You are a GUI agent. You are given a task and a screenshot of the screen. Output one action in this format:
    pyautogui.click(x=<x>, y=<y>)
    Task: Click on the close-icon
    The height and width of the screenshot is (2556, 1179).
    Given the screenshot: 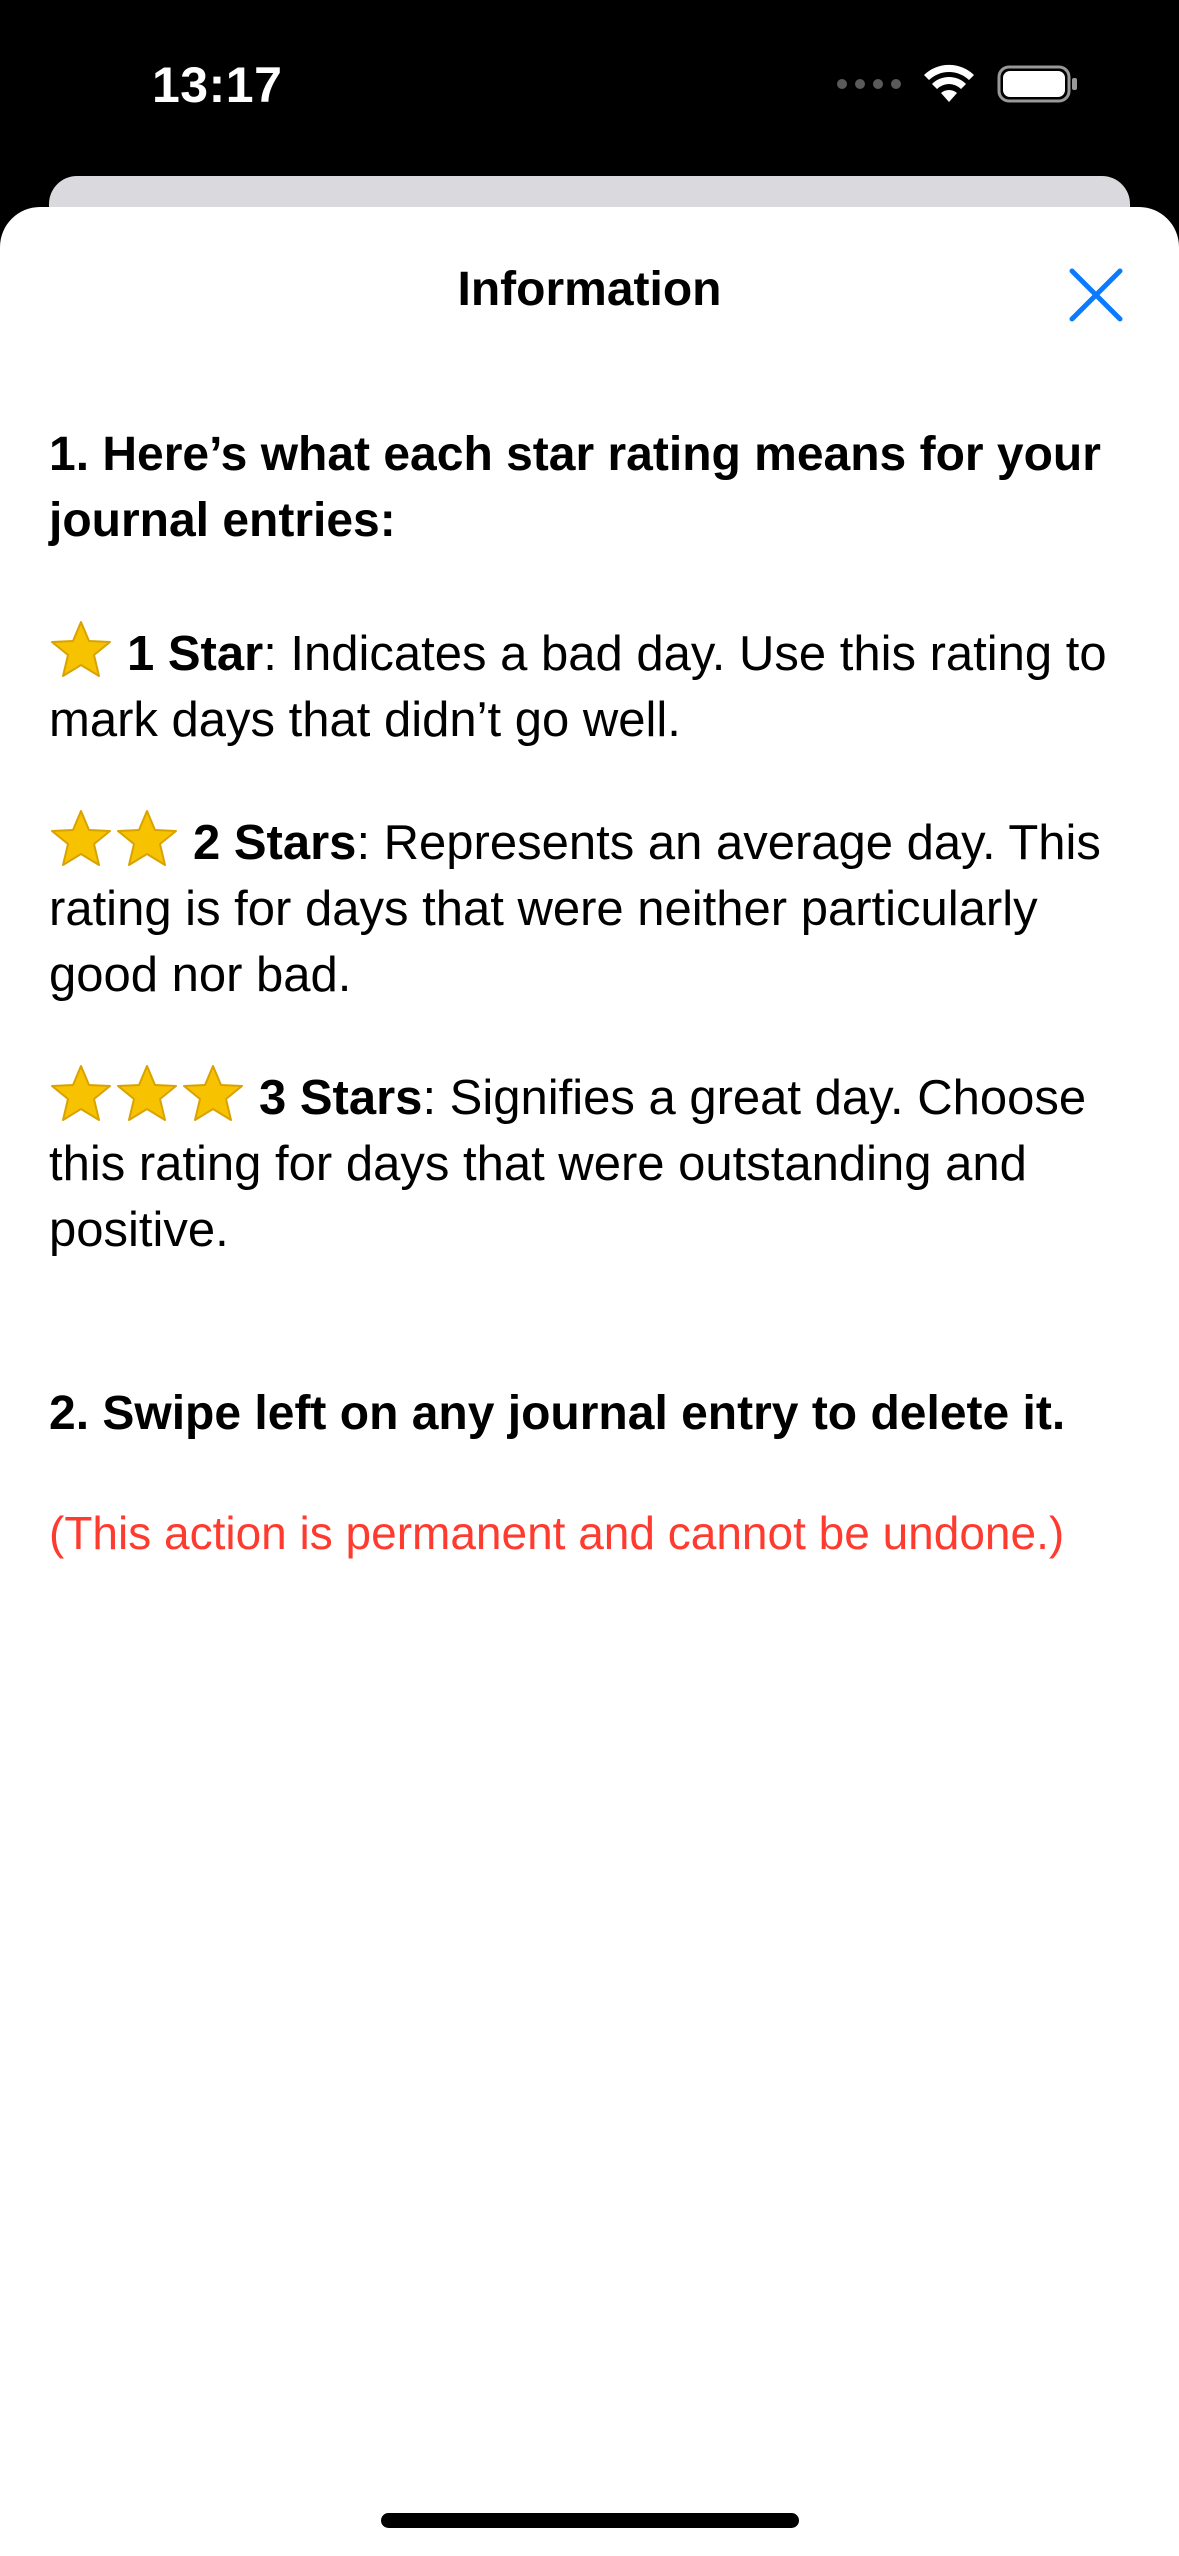 What is the action you would take?
    pyautogui.click(x=1096, y=295)
    